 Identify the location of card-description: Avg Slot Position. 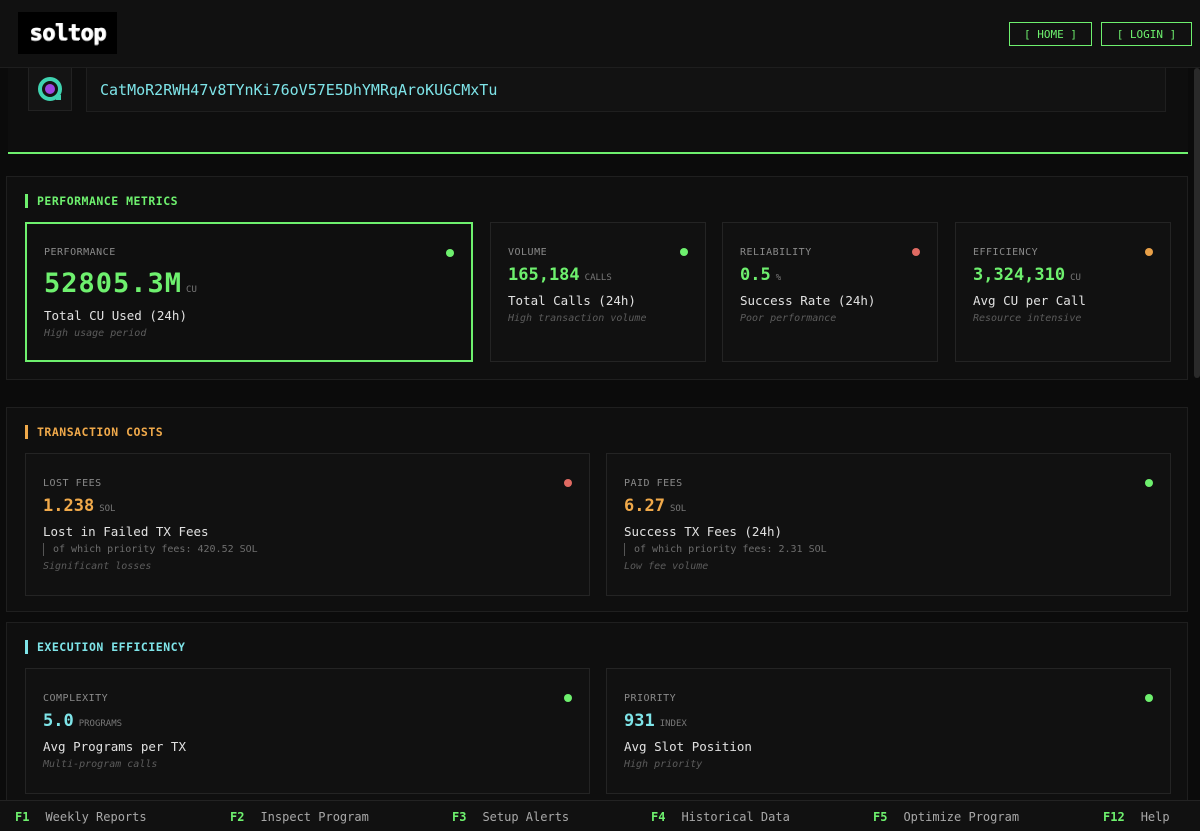
(688, 746).